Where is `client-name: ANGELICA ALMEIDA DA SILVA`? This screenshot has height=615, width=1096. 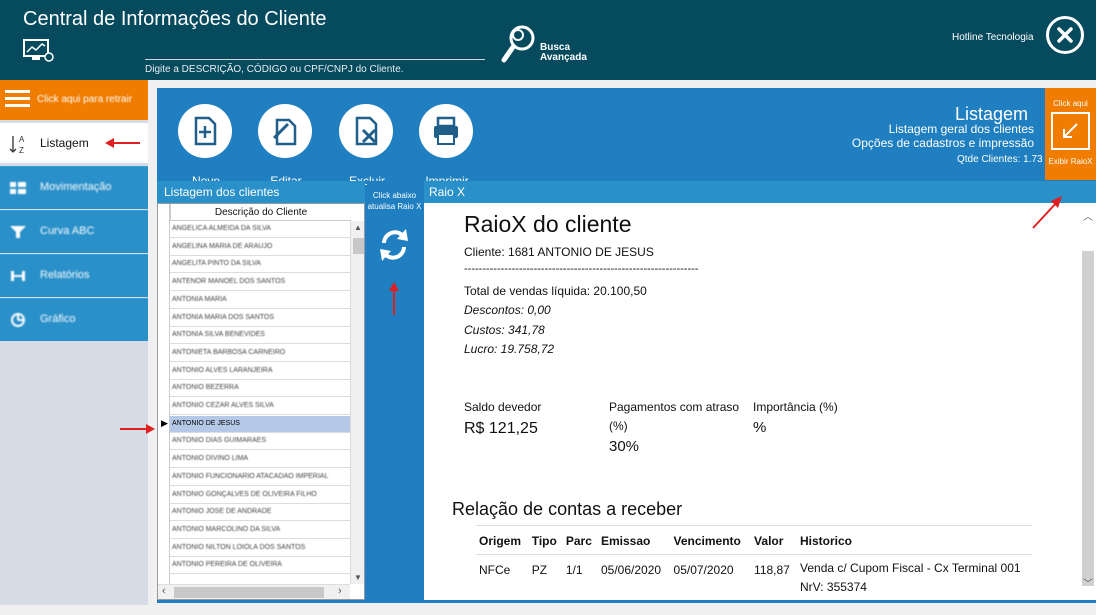 client-name: ANGELICA ALMEIDA DA SILVA is located at coordinates (221, 228).